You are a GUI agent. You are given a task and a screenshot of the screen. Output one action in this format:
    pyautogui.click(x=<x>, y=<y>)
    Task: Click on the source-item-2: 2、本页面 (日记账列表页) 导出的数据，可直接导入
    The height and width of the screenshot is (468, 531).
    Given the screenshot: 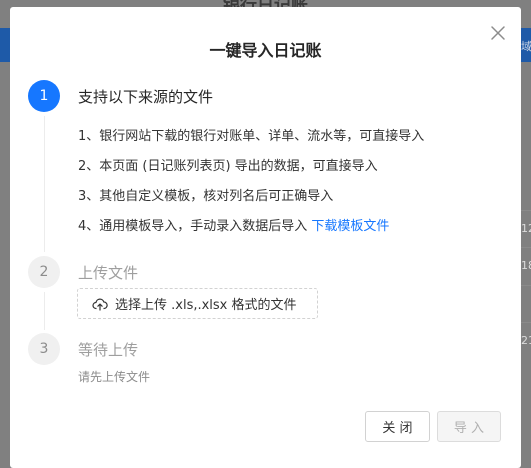 What is the action you would take?
    pyautogui.click(x=228, y=166)
    